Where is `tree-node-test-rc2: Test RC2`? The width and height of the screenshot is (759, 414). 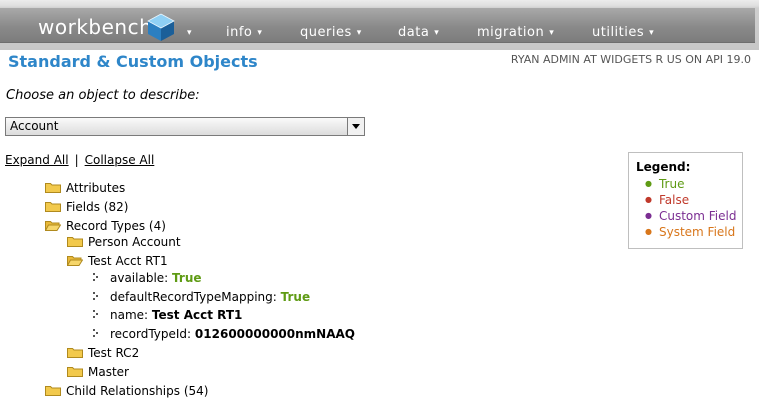 tree-node-test-rc2: Test RC2 is located at coordinates (103, 353).